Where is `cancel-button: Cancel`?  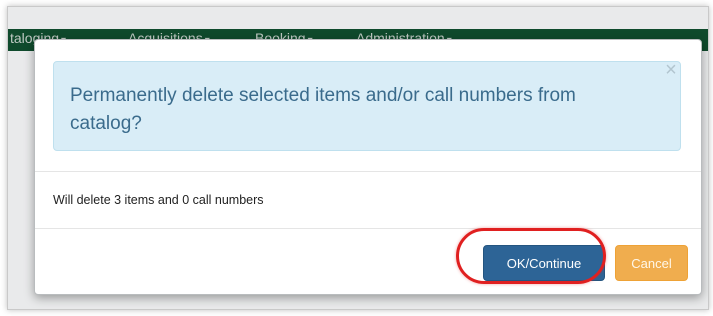
cancel-button: Cancel is located at coordinates (651, 263).